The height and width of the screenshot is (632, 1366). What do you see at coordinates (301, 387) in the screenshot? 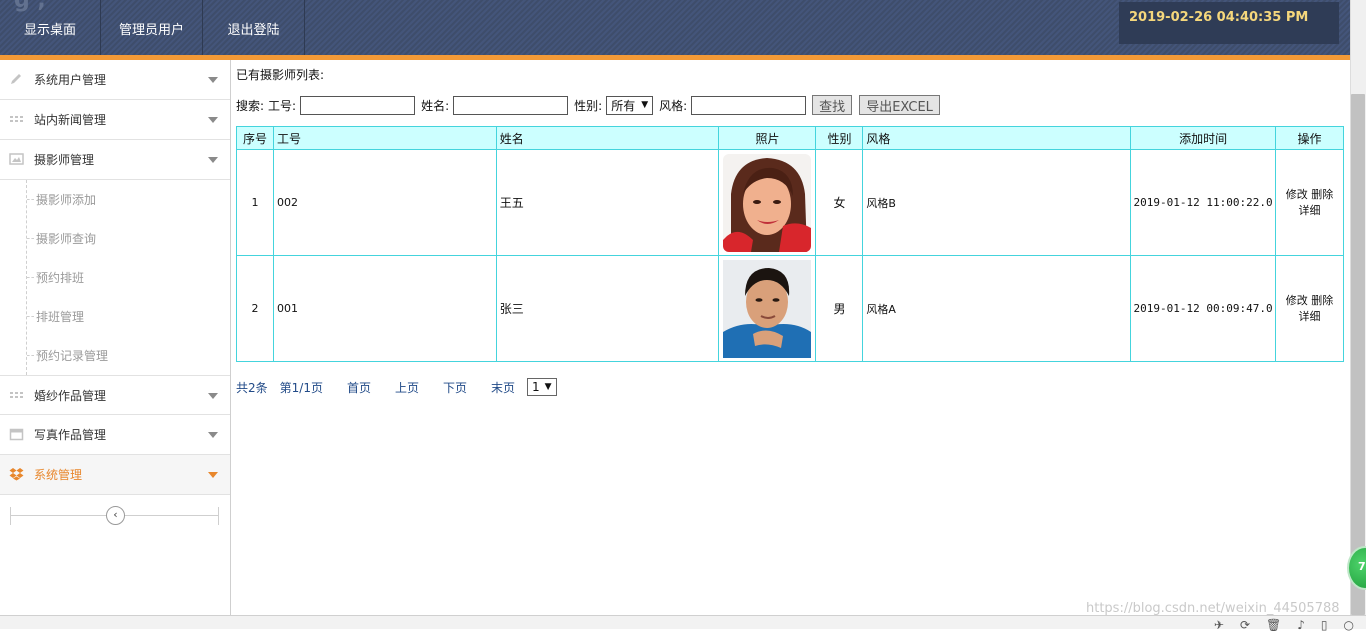
I see `pager-page-of: 第1/1页` at bounding box center [301, 387].